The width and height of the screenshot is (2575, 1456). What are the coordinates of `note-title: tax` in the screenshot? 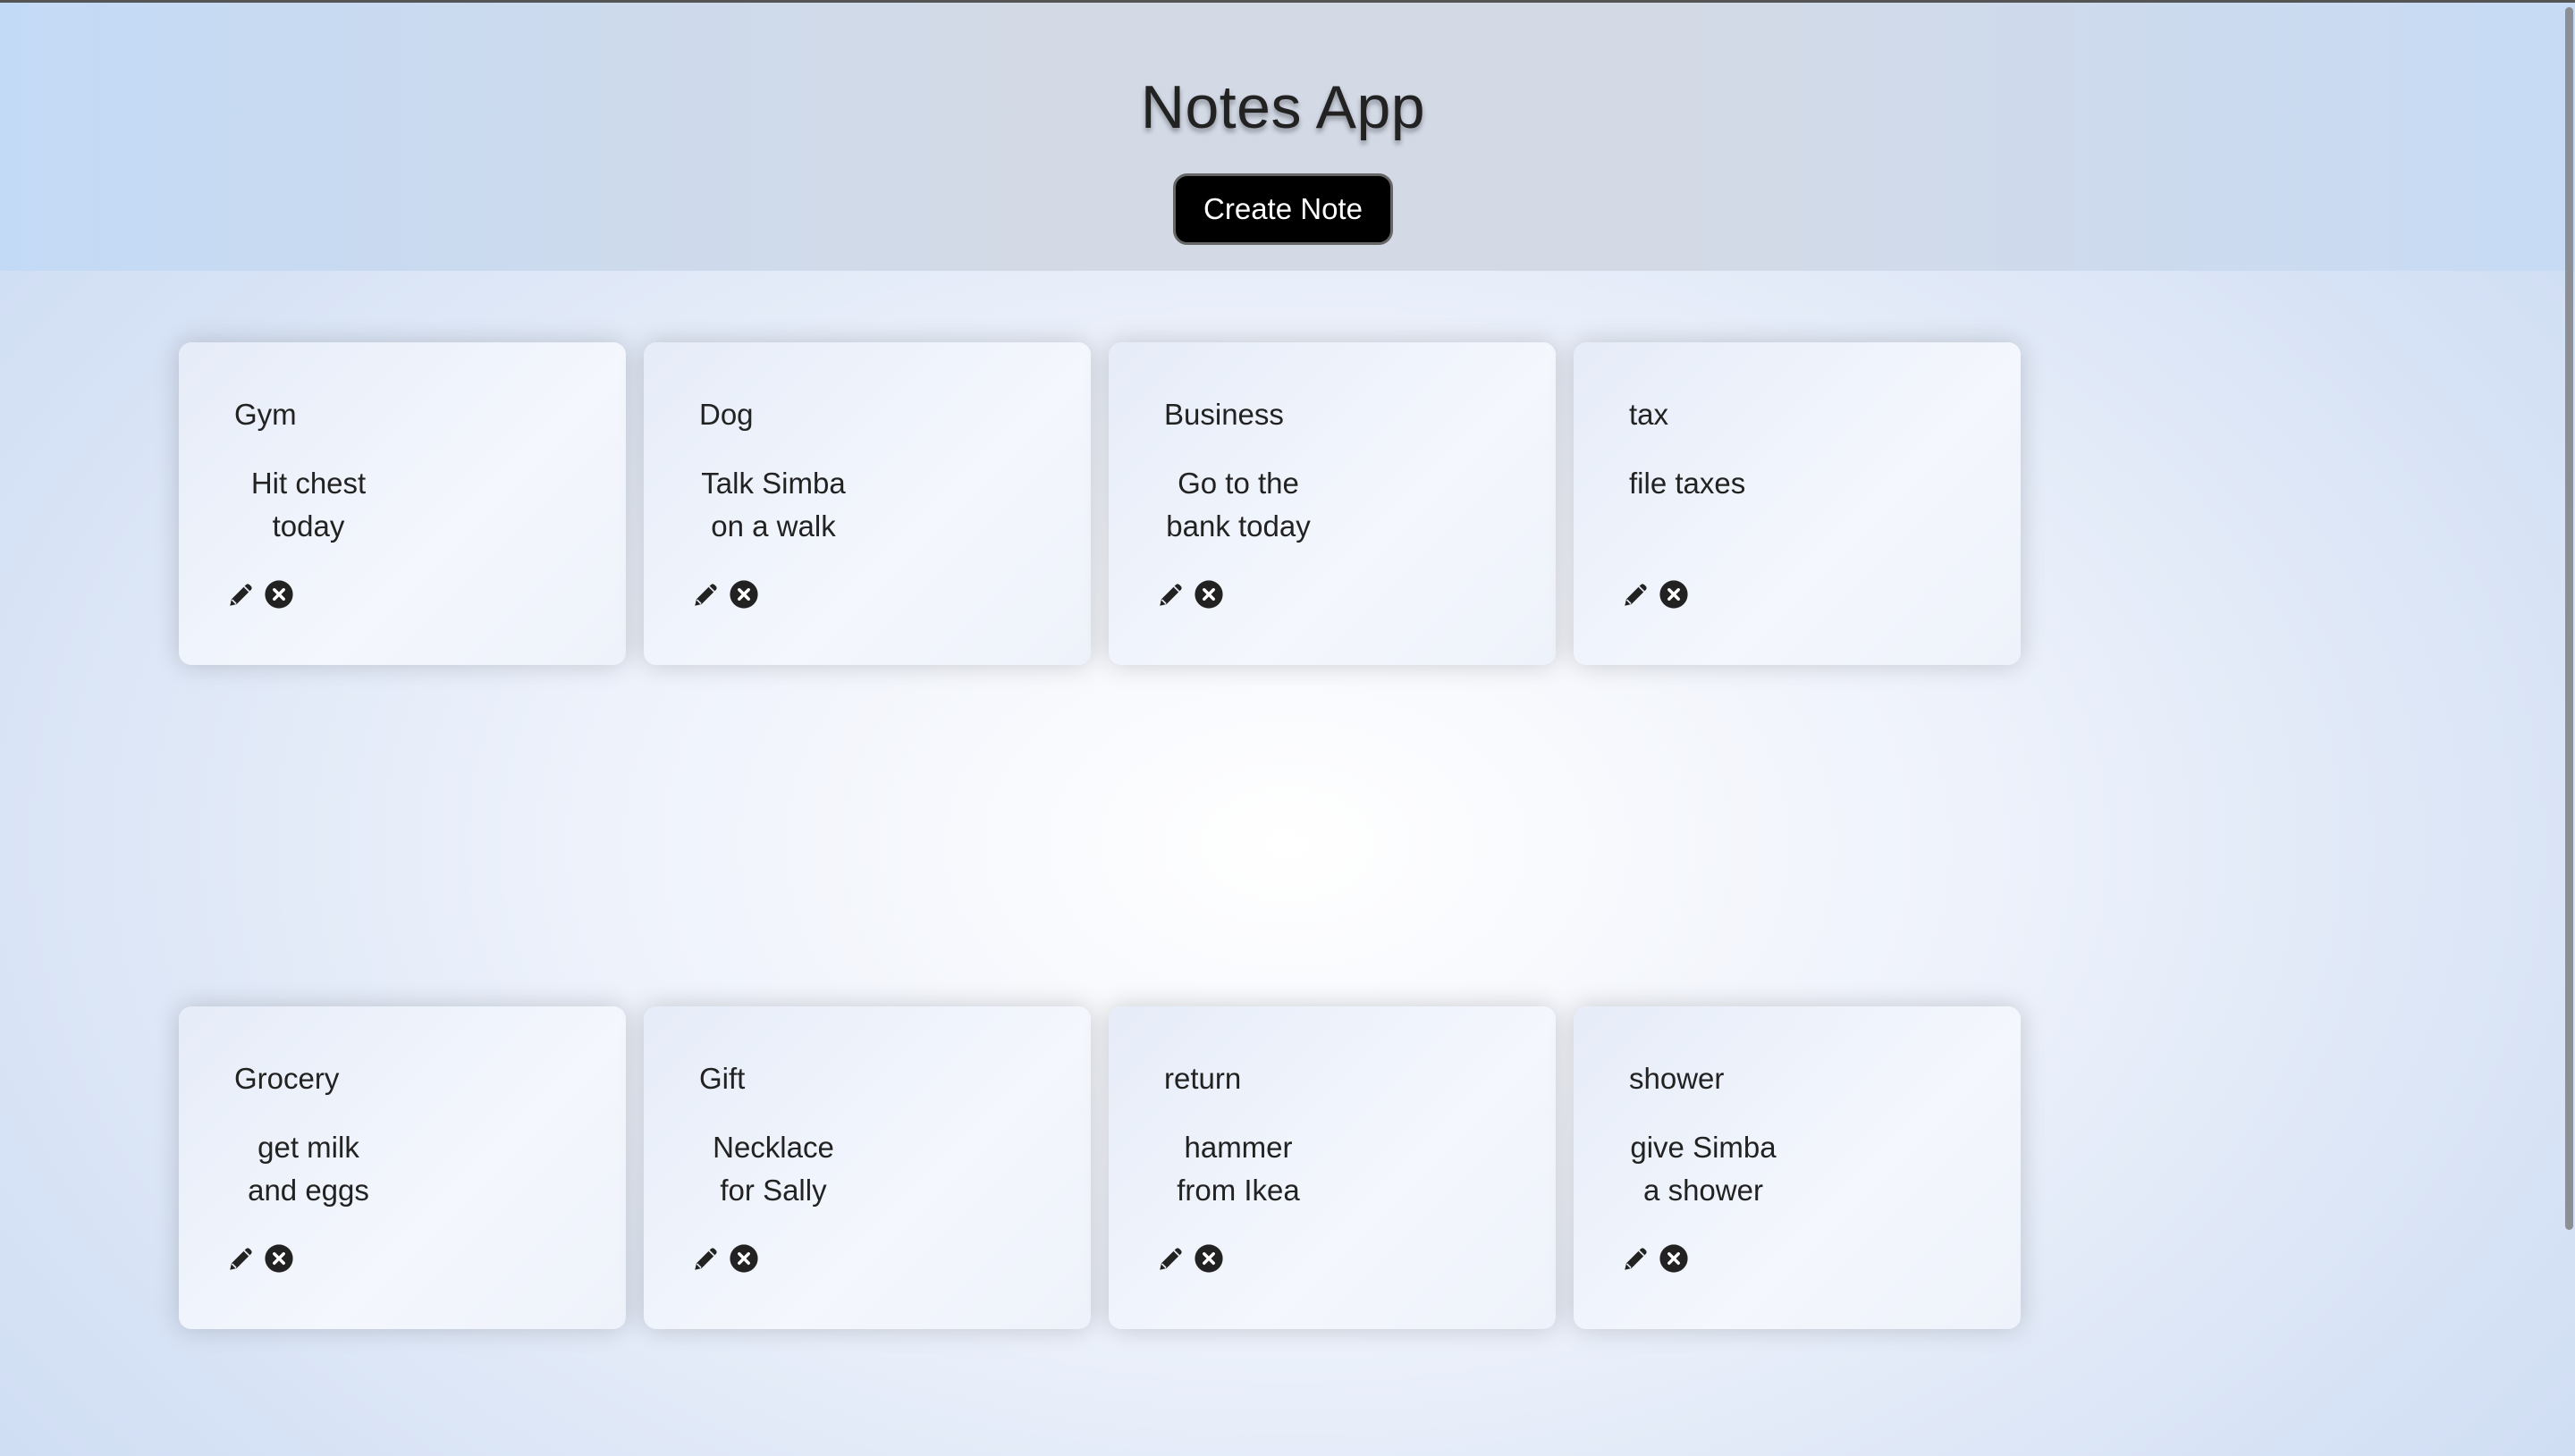 It's located at (1649, 414).